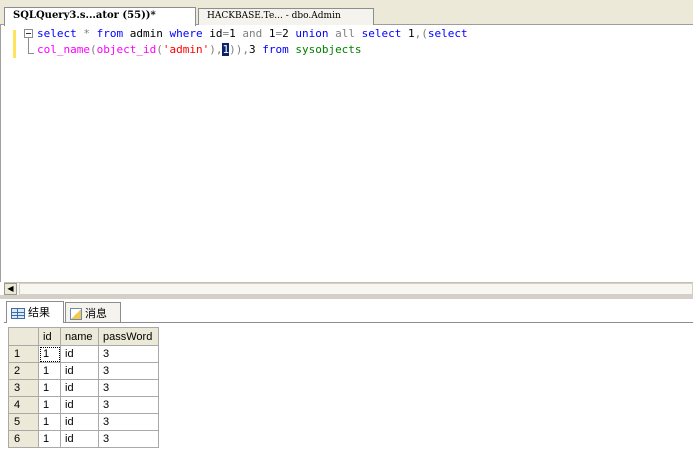 This screenshot has width=693, height=459. What do you see at coordinates (146, 33) in the screenshot?
I see `ident-table: admin` at bounding box center [146, 33].